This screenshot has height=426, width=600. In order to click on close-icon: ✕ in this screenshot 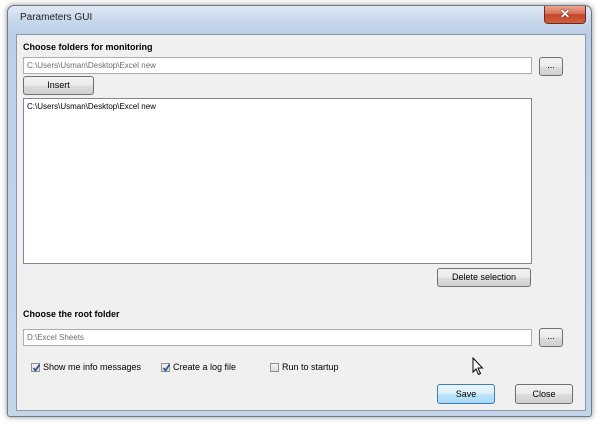, I will do `click(565, 14)`.